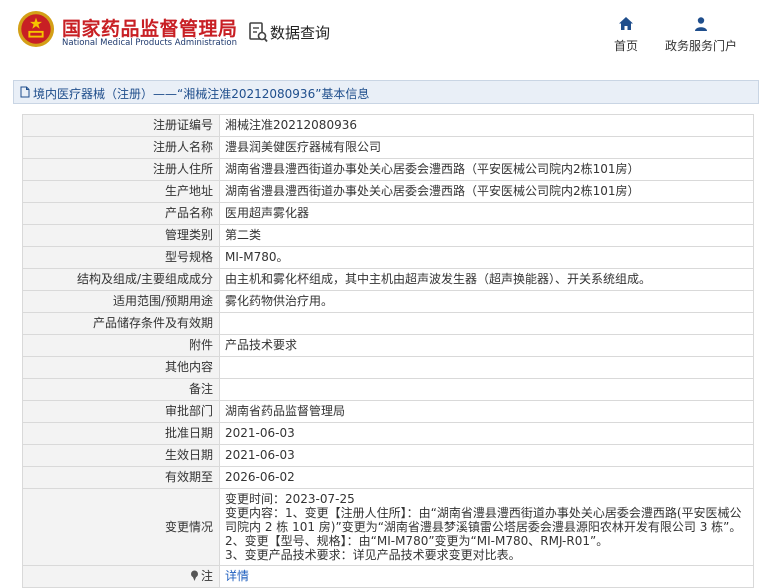  Describe the element at coordinates (486, 455) in the screenshot. I see `field-value-effective-date: 2021-06-03` at that location.